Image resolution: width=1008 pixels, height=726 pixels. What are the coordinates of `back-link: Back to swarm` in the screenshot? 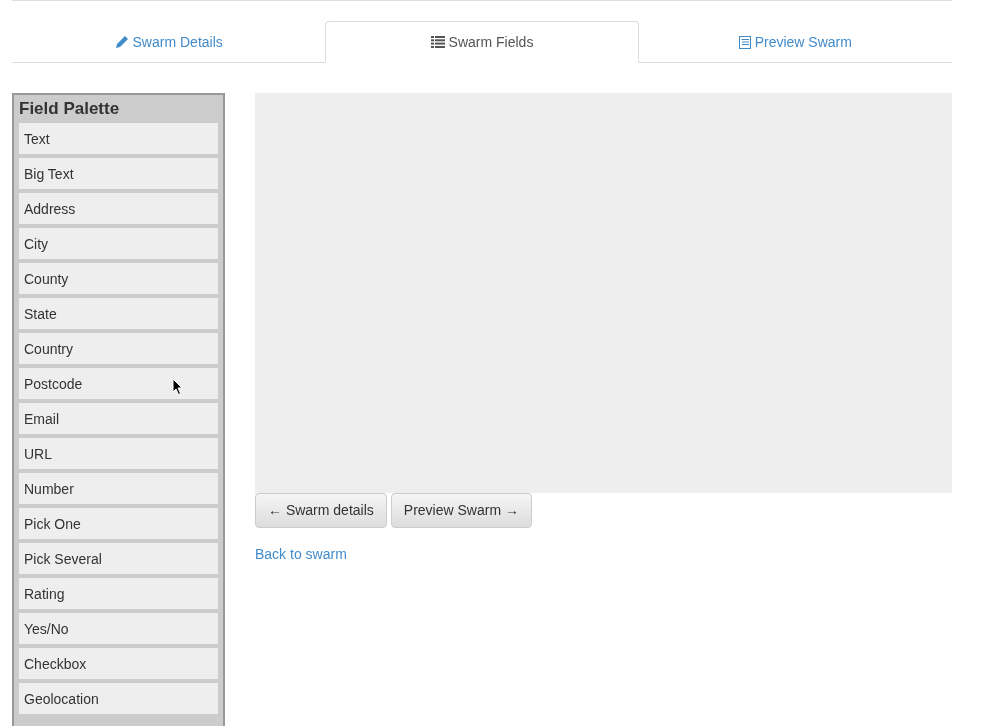 It's located at (301, 554).